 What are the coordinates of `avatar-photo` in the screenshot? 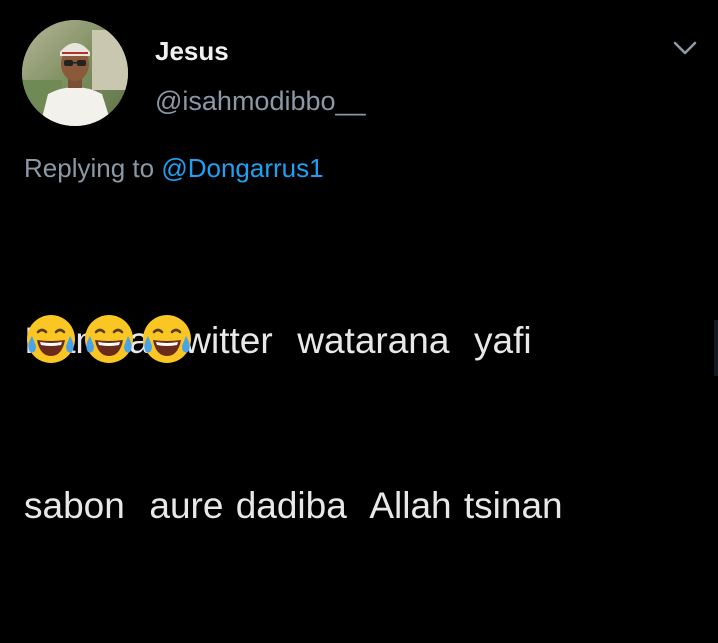 It's located at (75, 73).